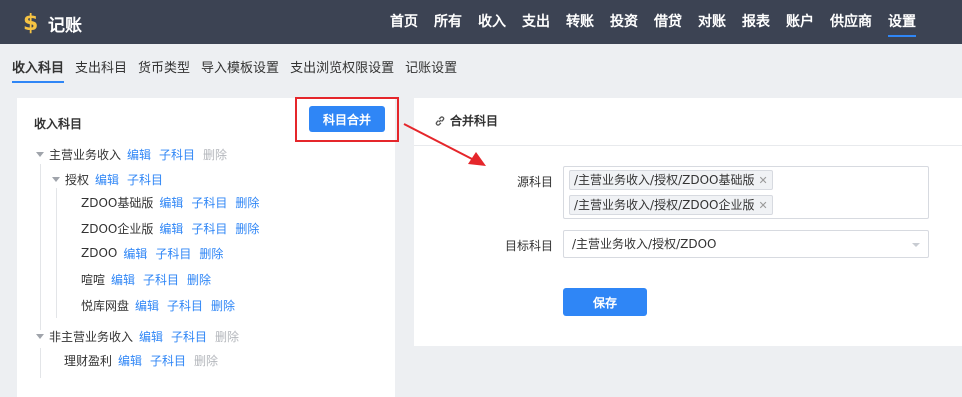  I want to click on tree-node: ZDOO 编辑 子科目 删除, so click(156, 253).